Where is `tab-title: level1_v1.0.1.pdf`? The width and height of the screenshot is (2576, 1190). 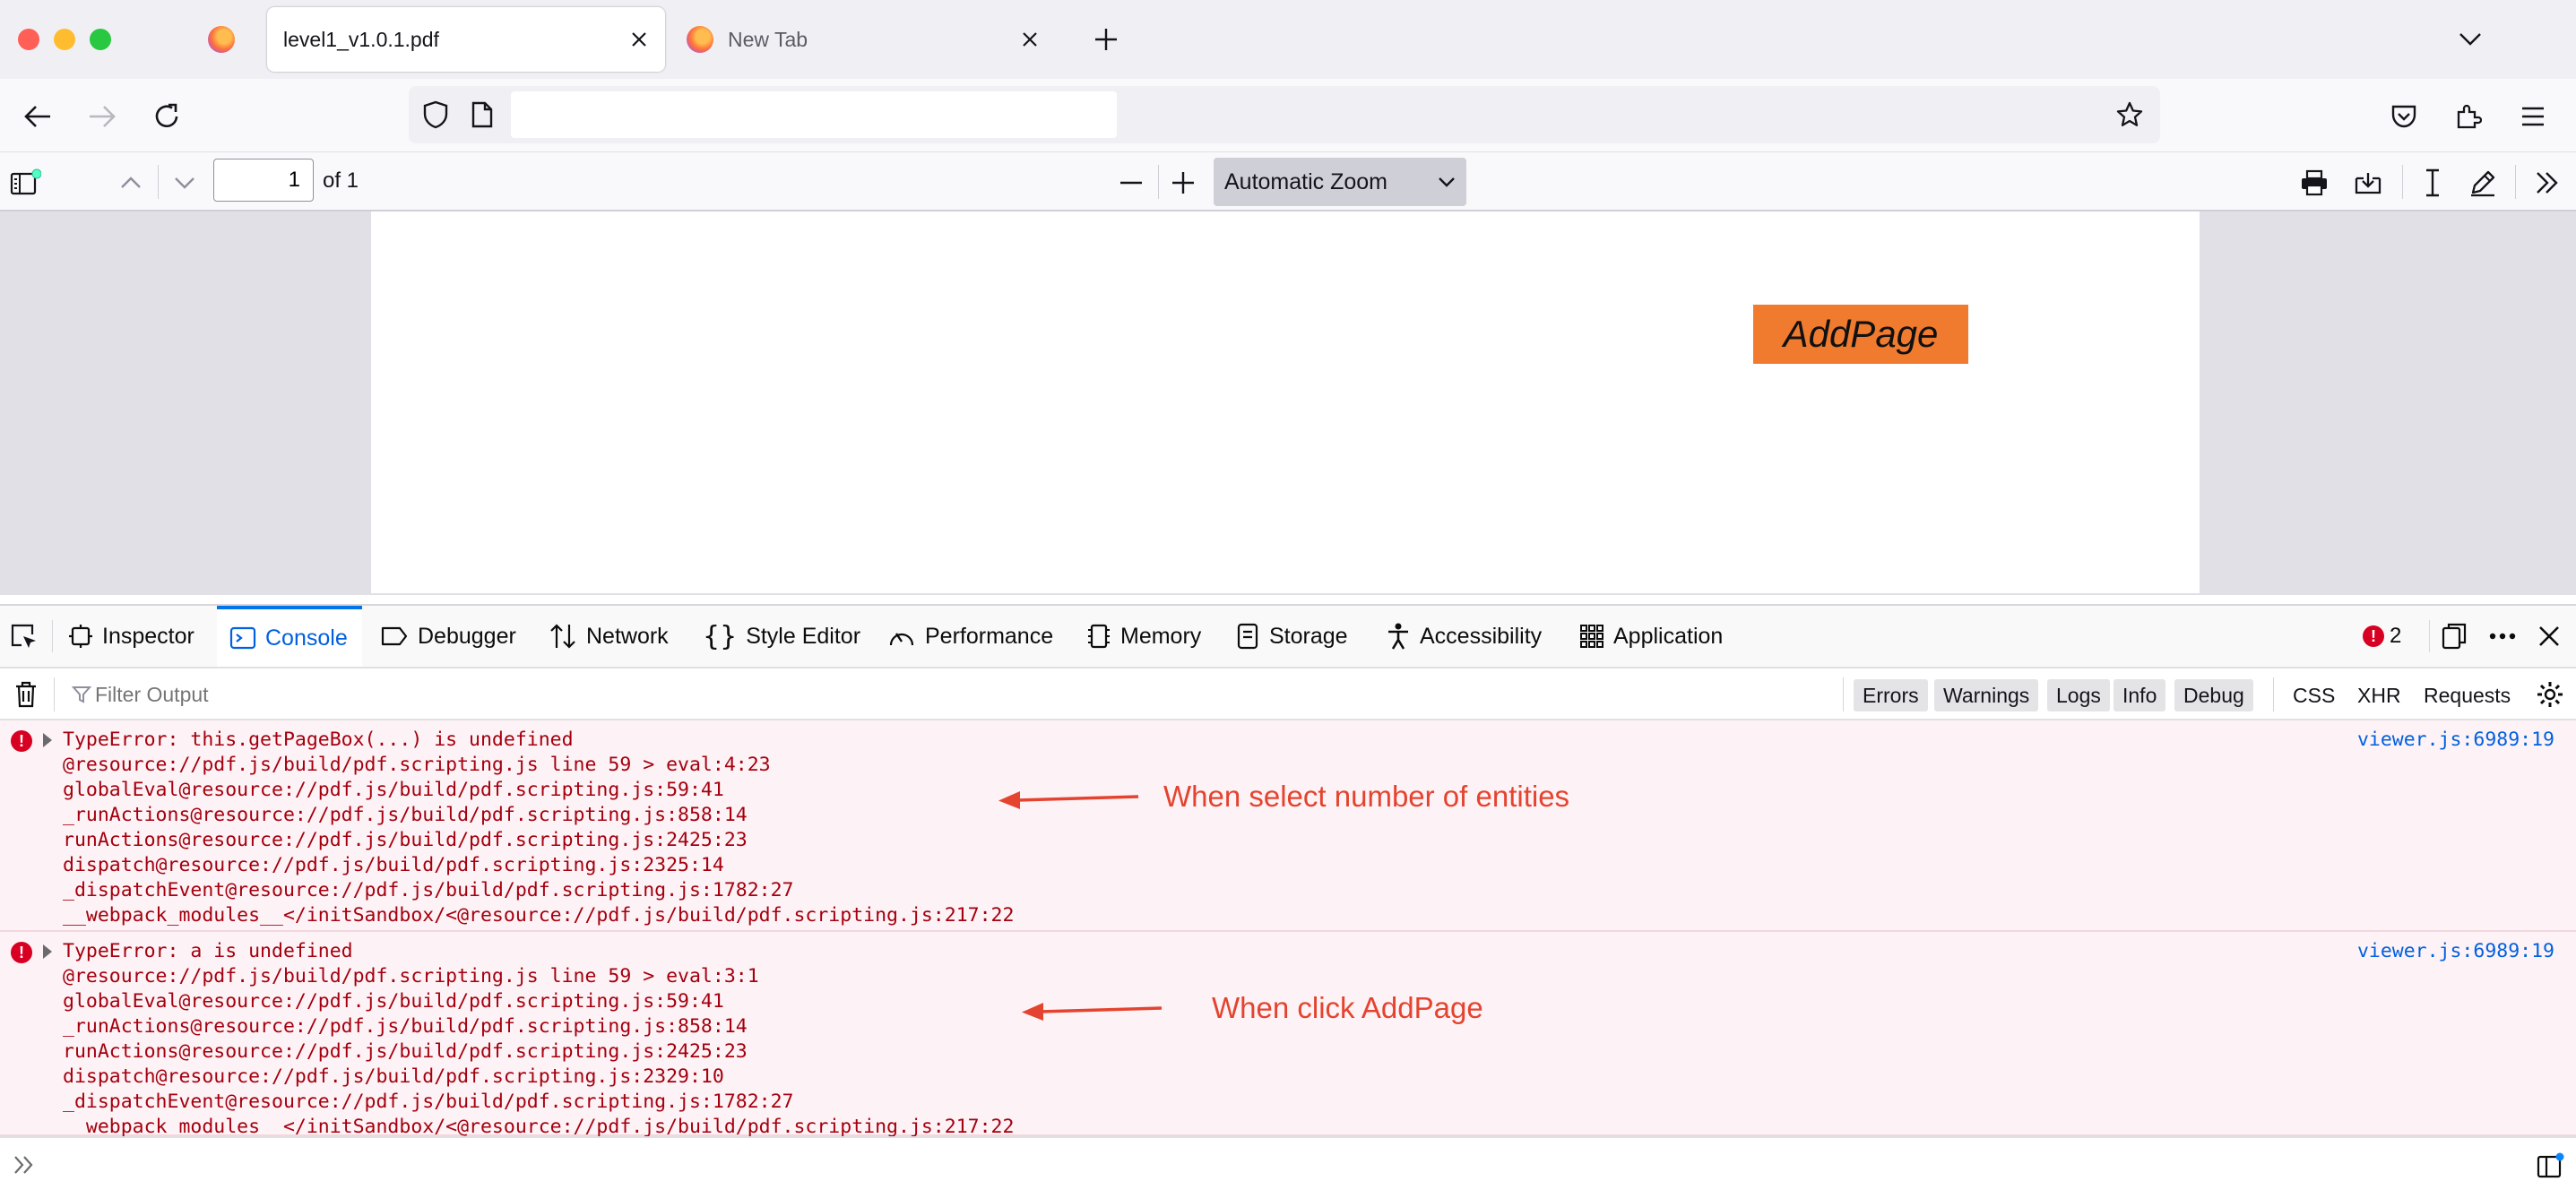 tab-title: level1_v1.0.1.pdf is located at coordinates (361, 39).